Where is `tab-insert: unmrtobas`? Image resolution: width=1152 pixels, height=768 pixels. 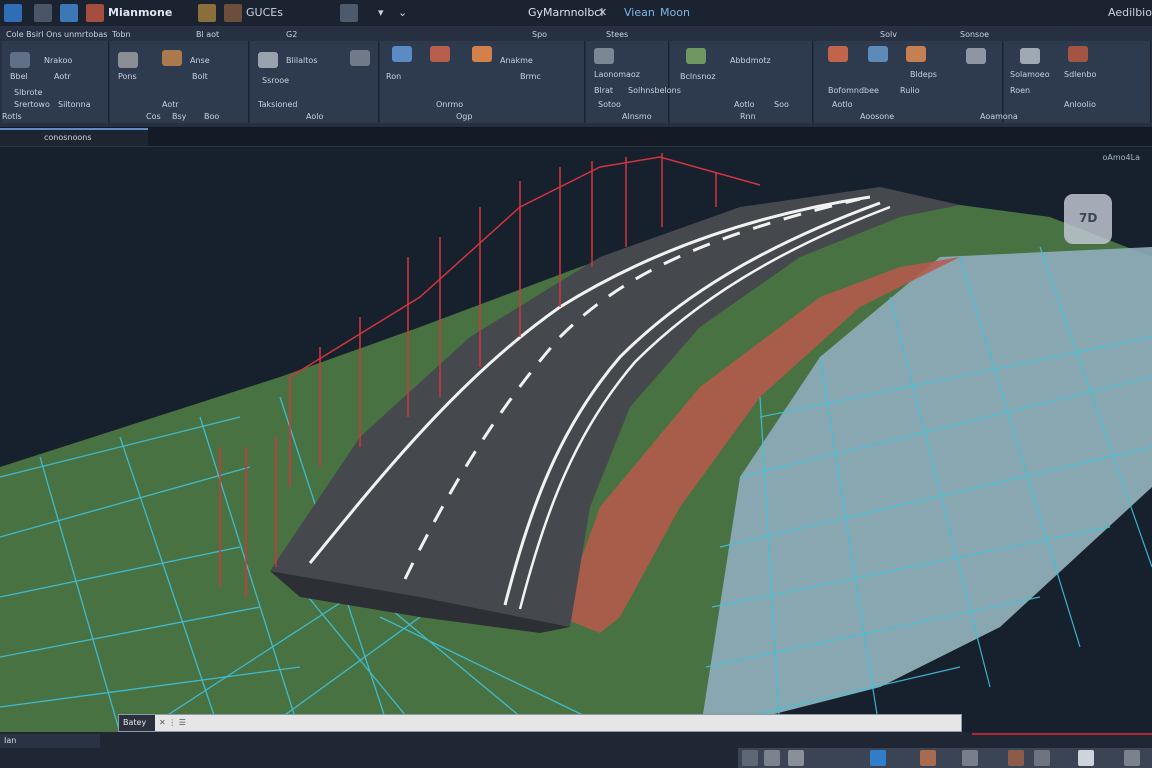 tab-insert: unmrtobas is located at coordinates (85, 34).